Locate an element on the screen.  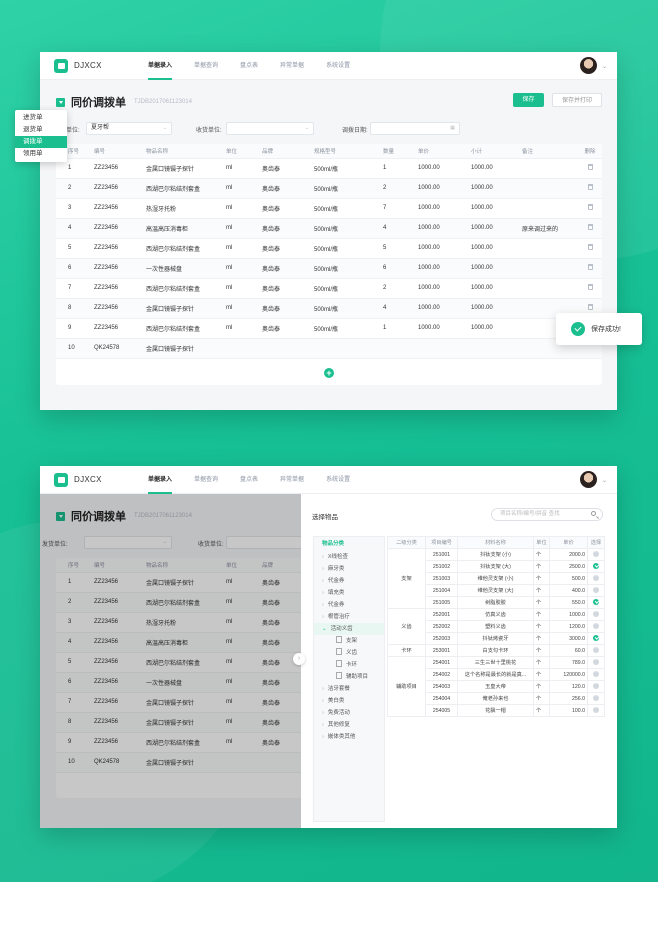
from-unit-select: 夏牙帮 ⌄ is located at coordinates (129, 128).